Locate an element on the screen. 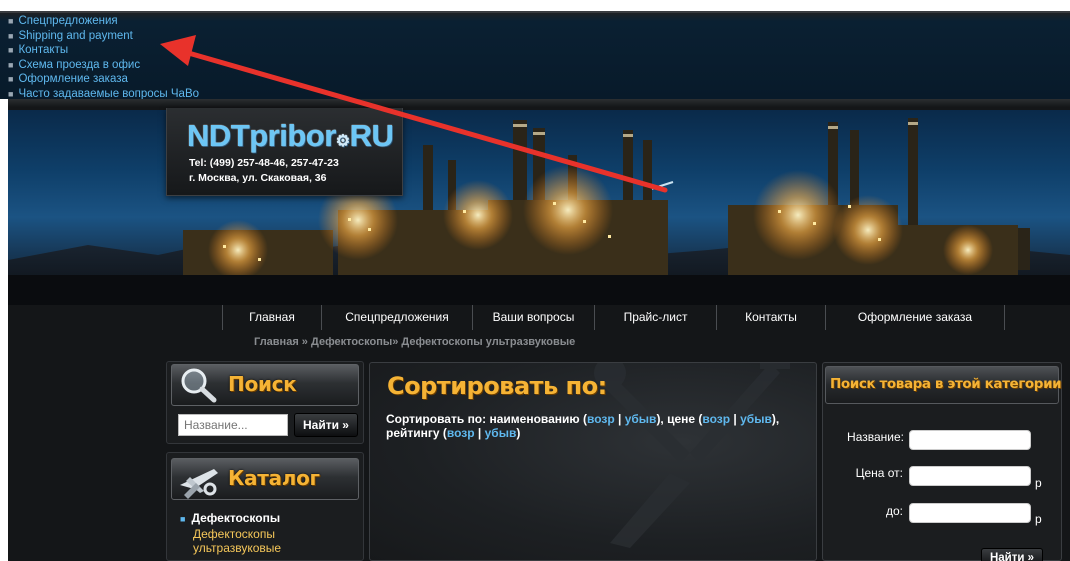  logo-domain: RU is located at coordinates (371, 135).